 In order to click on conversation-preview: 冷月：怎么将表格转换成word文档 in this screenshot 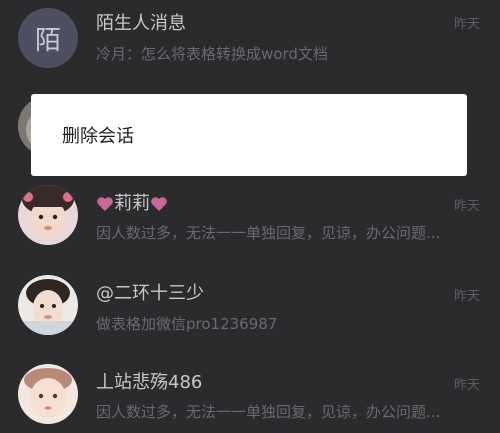, I will do `click(212, 54)`.